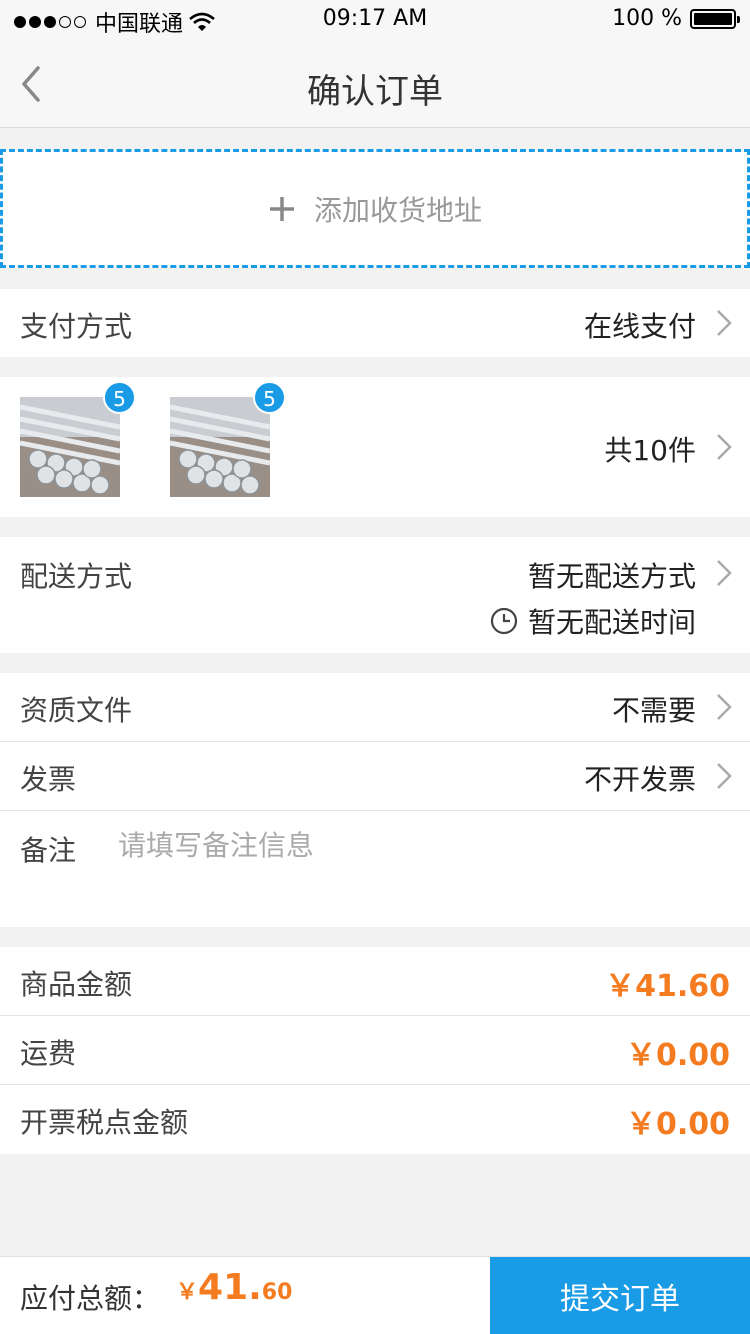  I want to click on remark-input, so click(418, 845).